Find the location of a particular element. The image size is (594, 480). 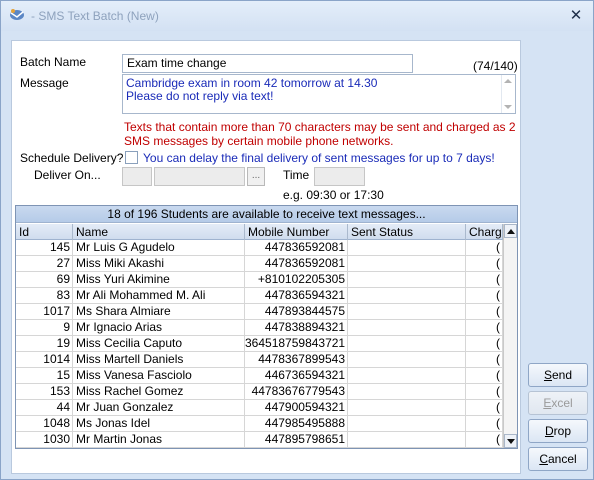

table-row: 1014 Miss Martell Daniels 4478367899543 ( is located at coordinates (259, 360).